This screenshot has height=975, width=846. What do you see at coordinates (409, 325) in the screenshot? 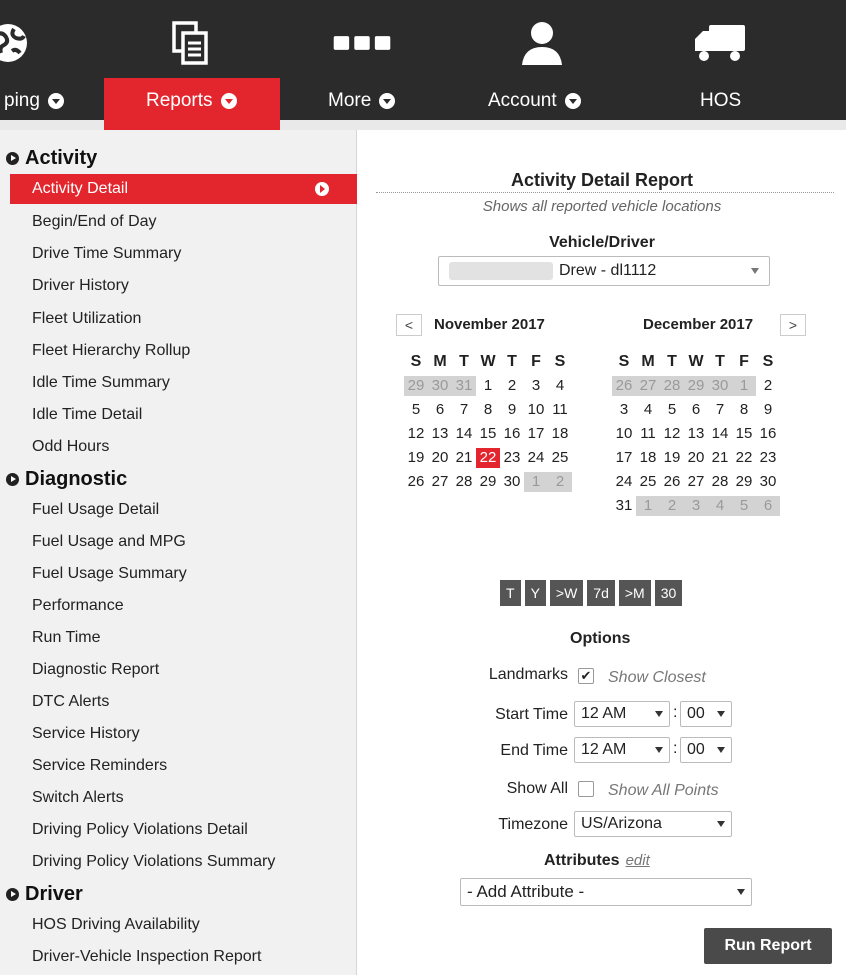
I see `prev-month-button: <` at bounding box center [409, 325].